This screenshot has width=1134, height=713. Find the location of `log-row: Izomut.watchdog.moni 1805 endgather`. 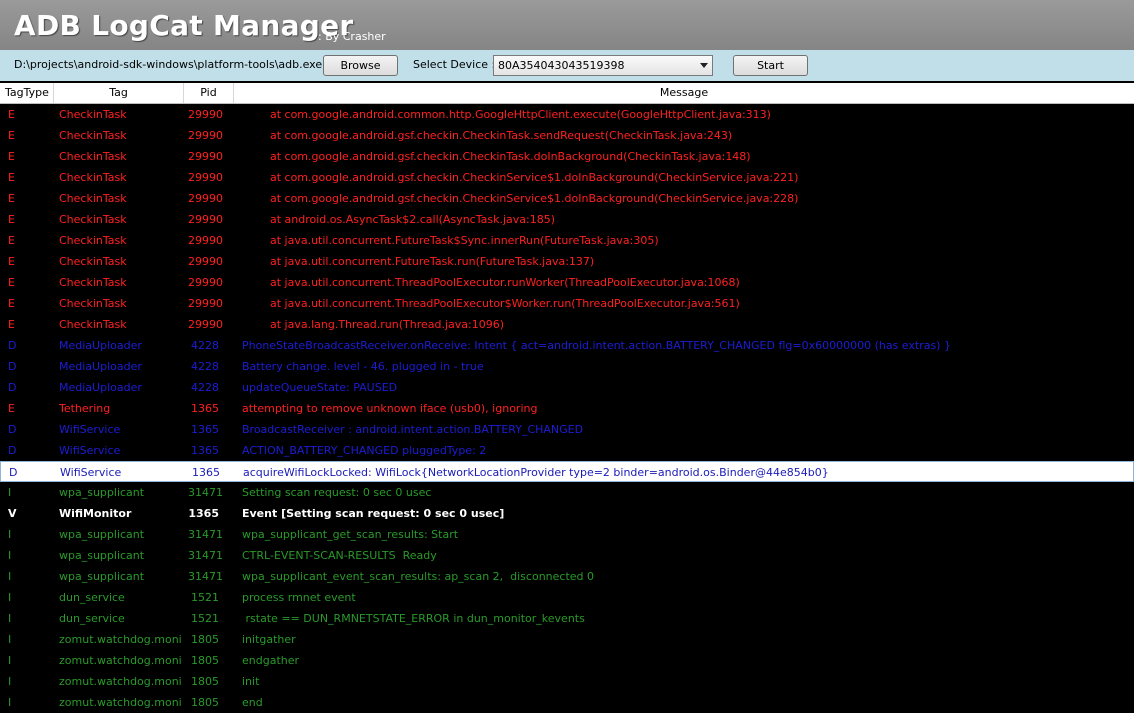

log-row: Izomut.watchdog.moni 1805 endgather is located at coordinates (567, 660).